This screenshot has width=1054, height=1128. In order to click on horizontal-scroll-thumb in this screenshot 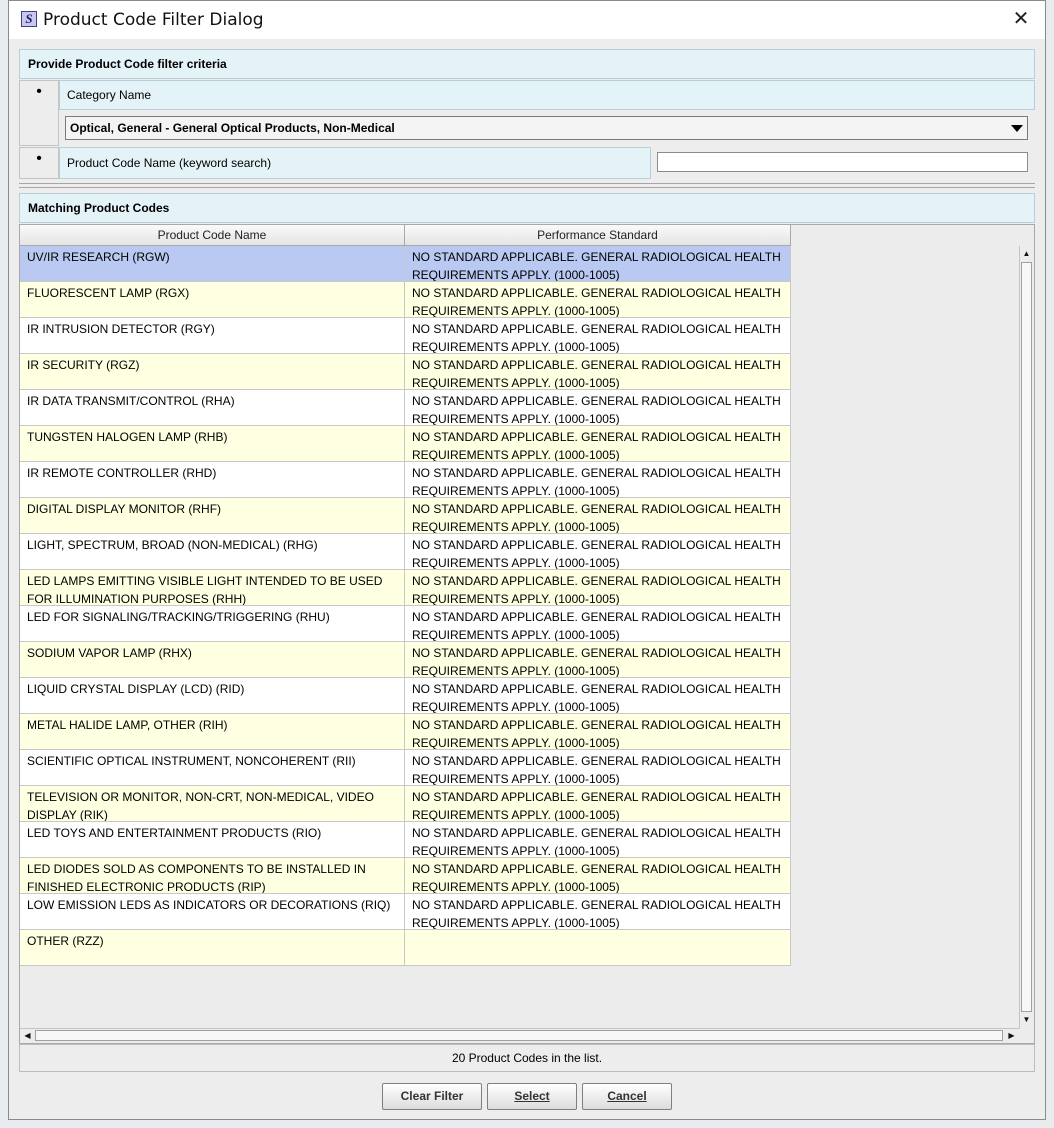, I will do `click(519, 1035)`.